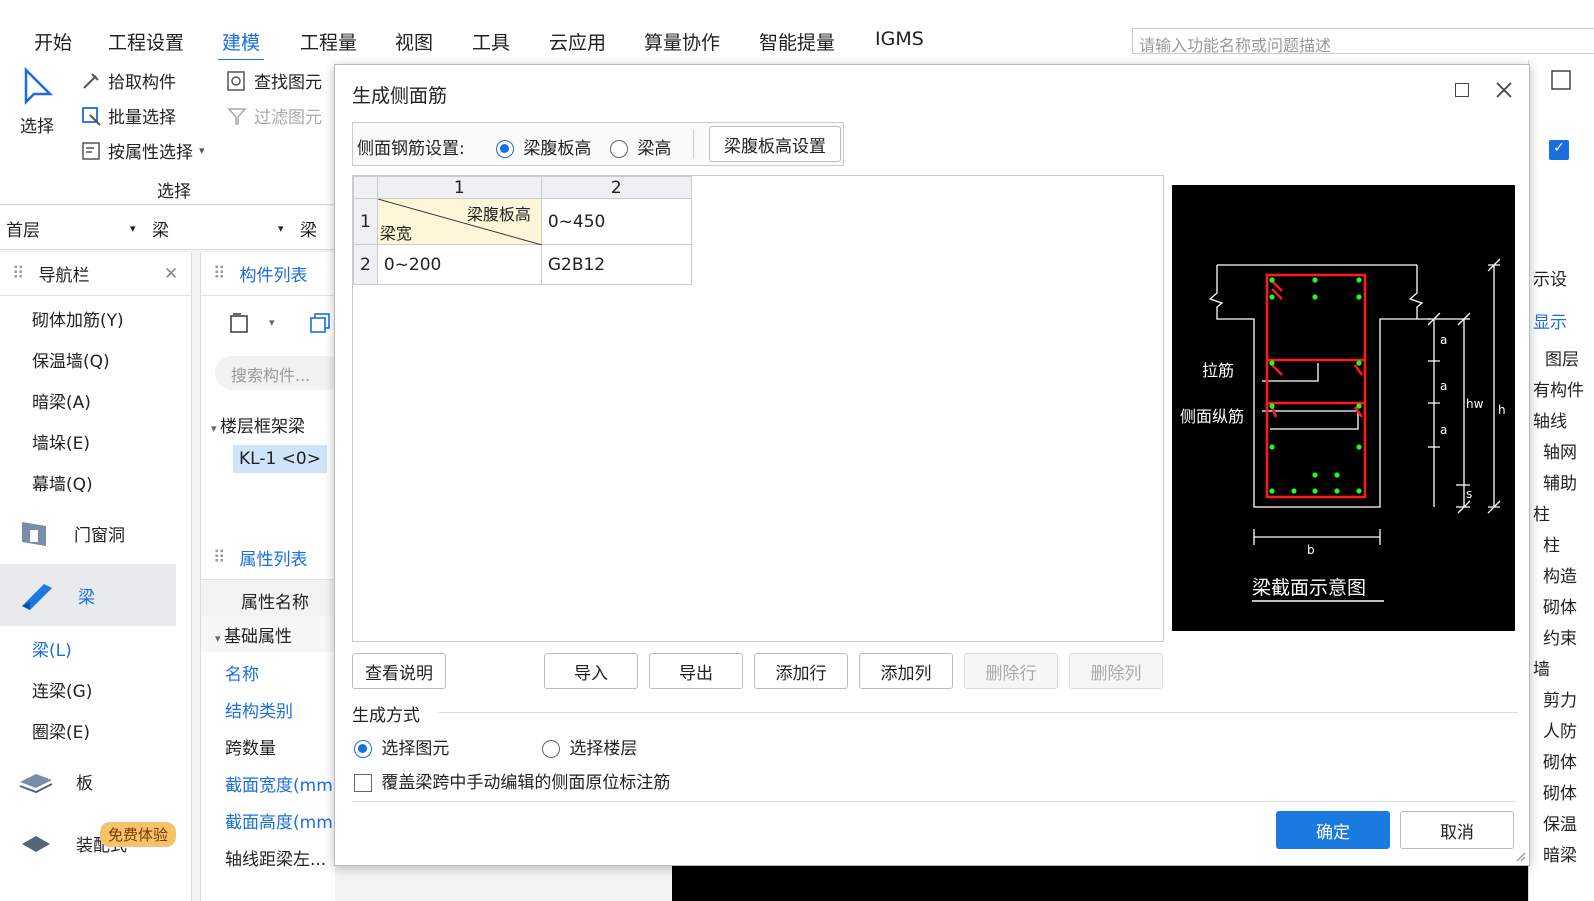 This screenshot has height=901, width=1594. I want to click on drawing-canvas, so click(1100, 883).